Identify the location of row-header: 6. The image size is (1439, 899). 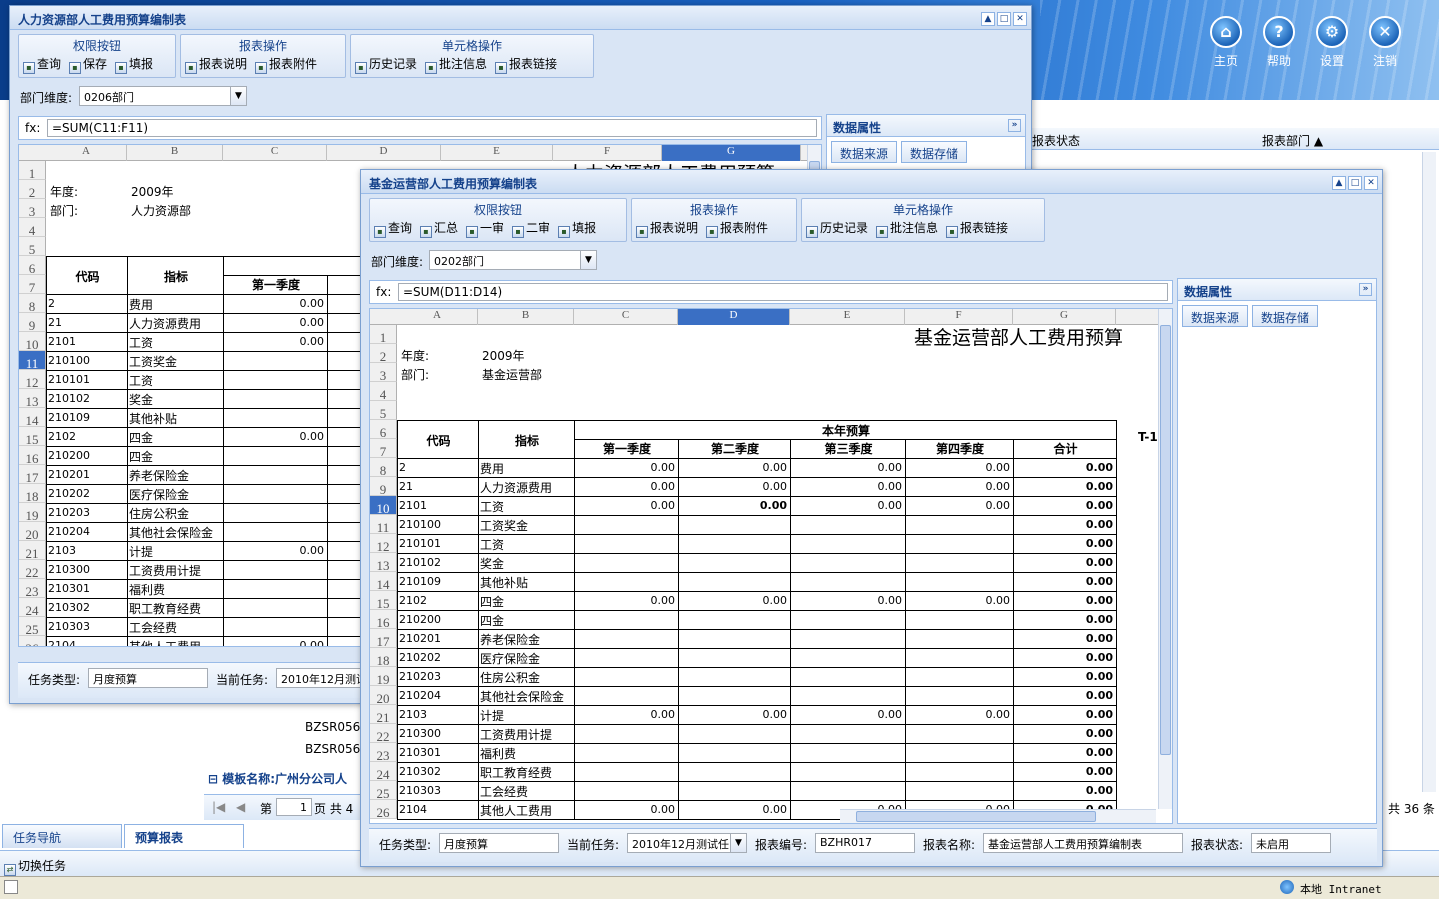
(32, 266).